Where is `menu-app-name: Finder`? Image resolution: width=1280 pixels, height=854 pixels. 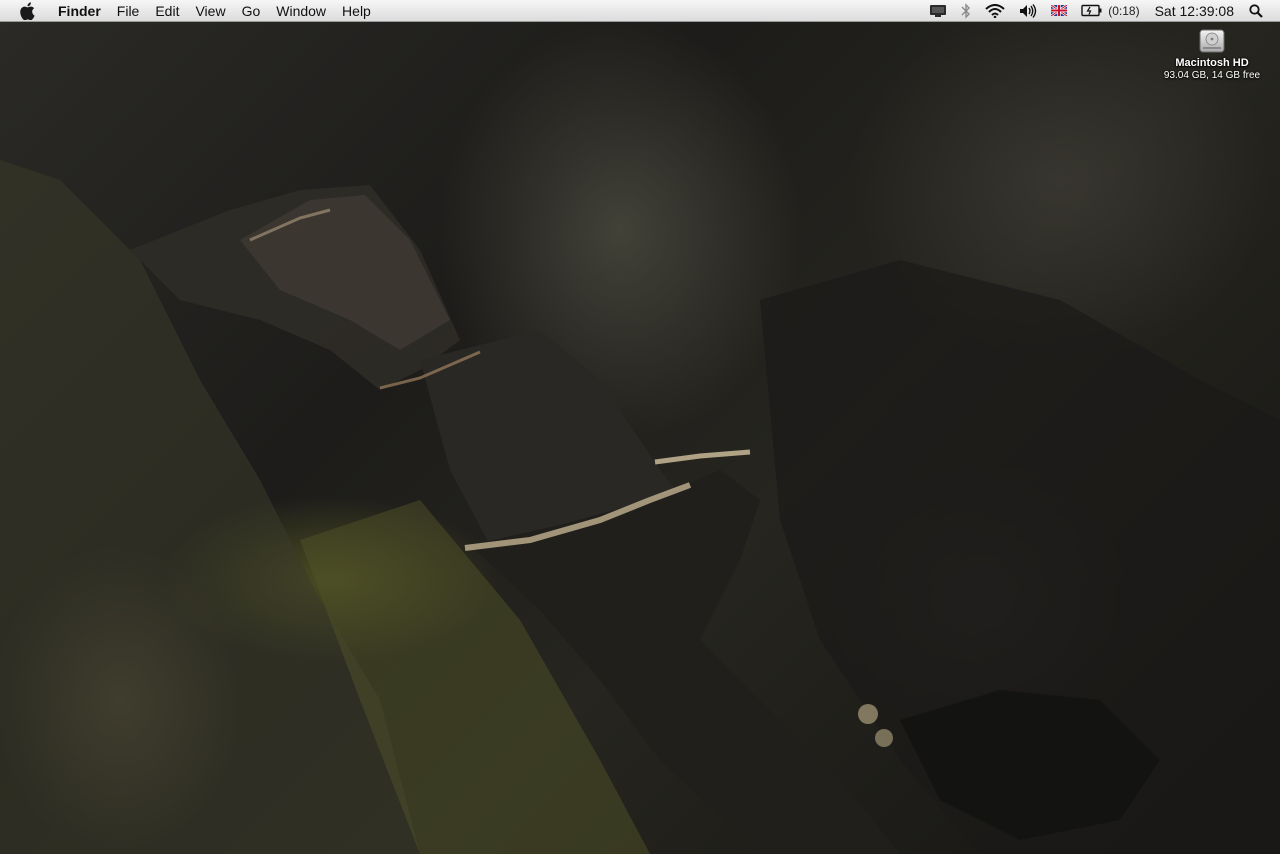
menu-app-name: Finder is located at coordinates (79, 11).